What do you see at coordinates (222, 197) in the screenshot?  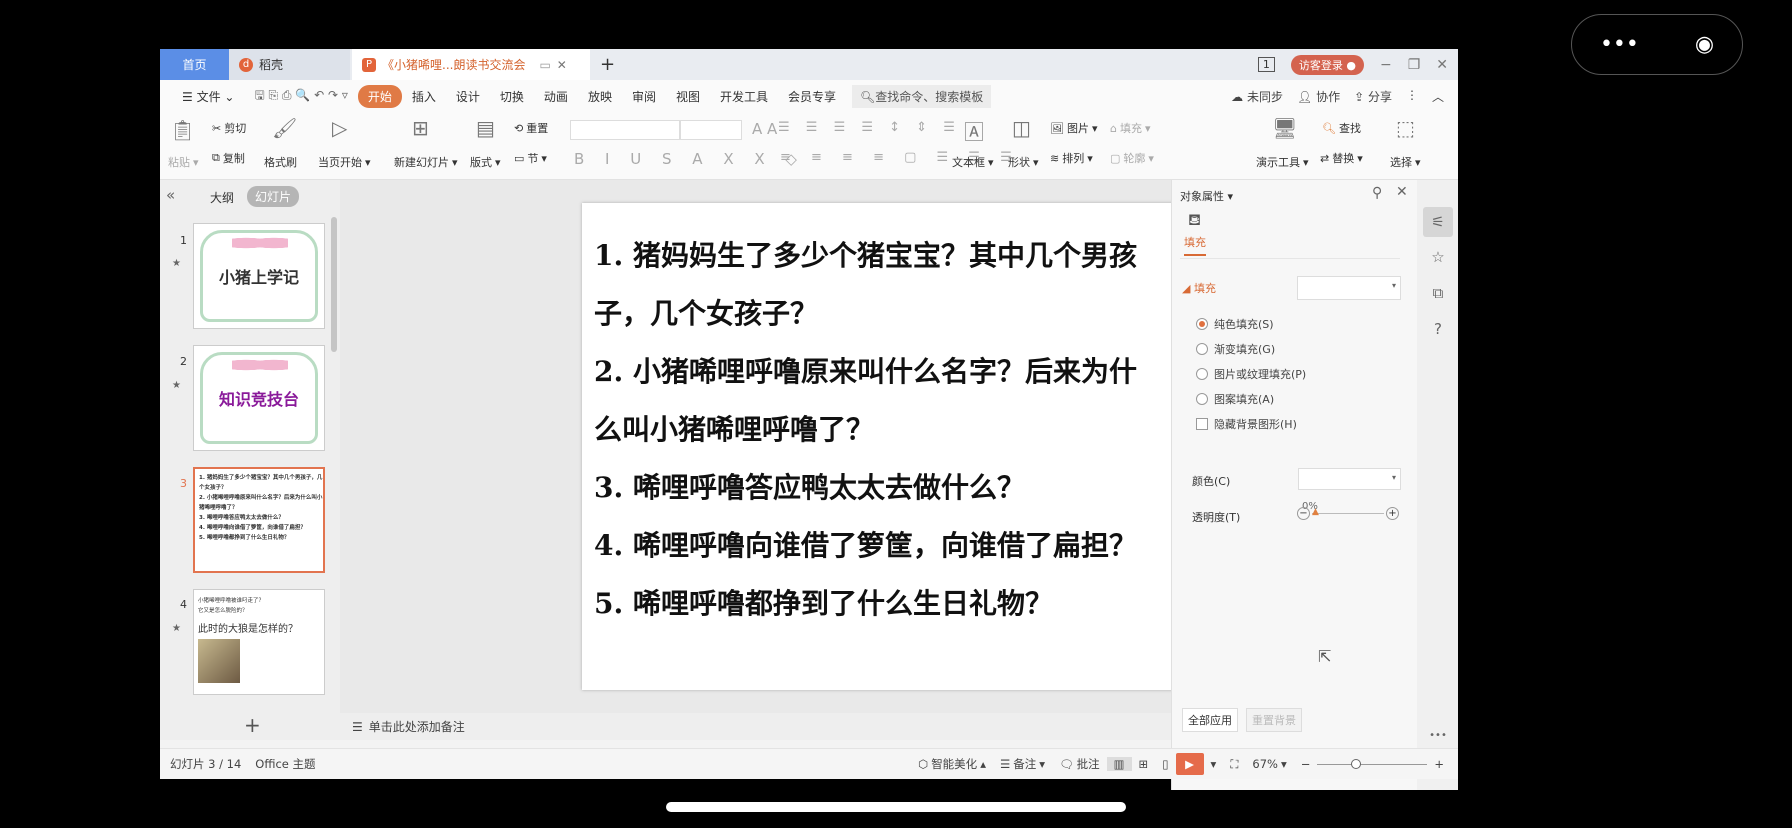 I see `outline-tab: 大纲` at bounding box center [222, 197].